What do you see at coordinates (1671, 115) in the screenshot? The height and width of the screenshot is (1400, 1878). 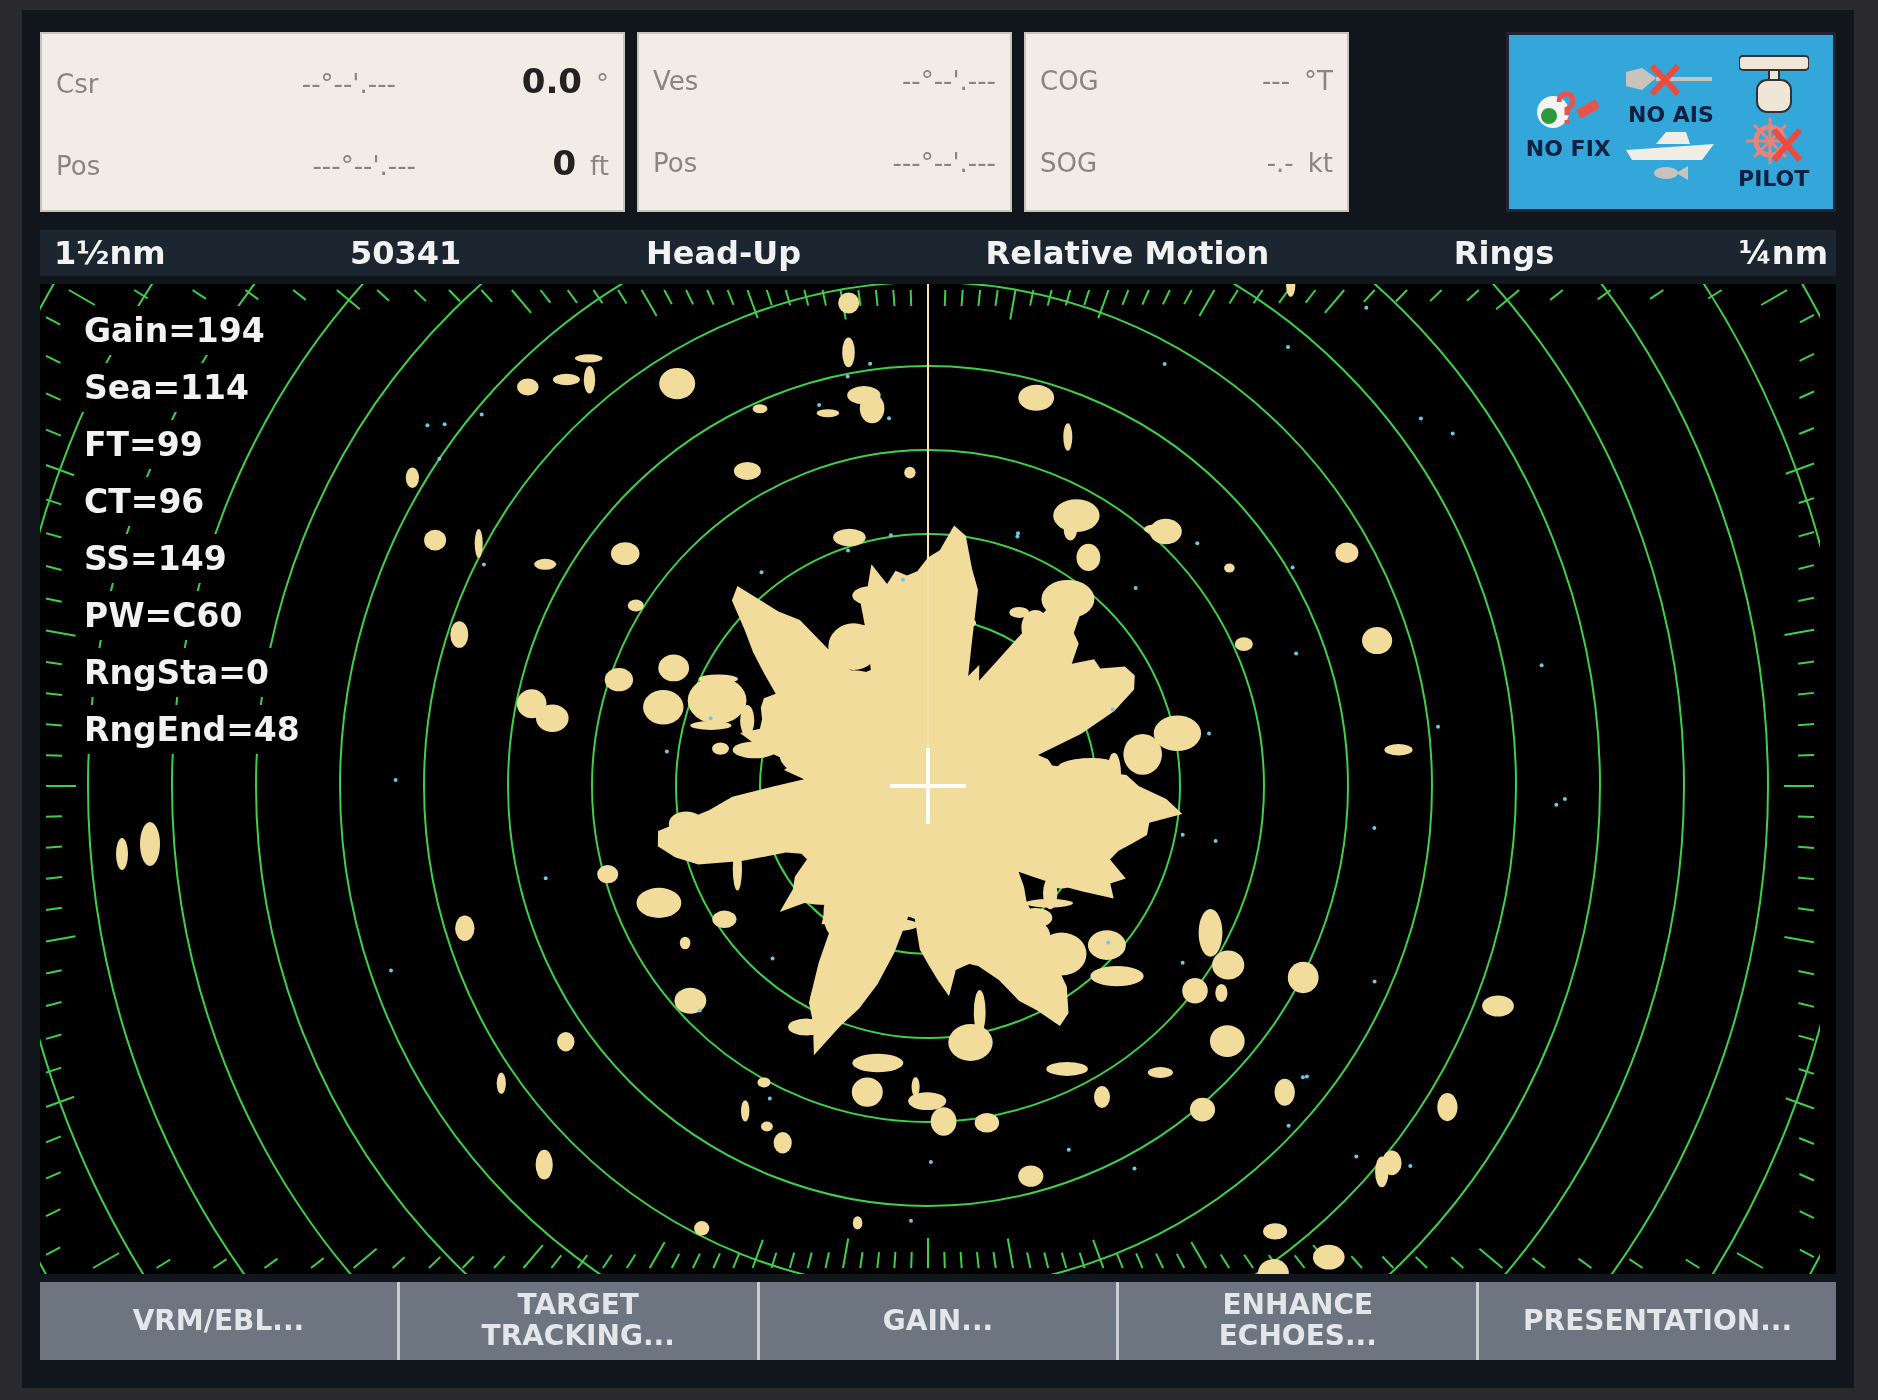 I see `status-label: NO AIS` at bounding box center [1671, 115].